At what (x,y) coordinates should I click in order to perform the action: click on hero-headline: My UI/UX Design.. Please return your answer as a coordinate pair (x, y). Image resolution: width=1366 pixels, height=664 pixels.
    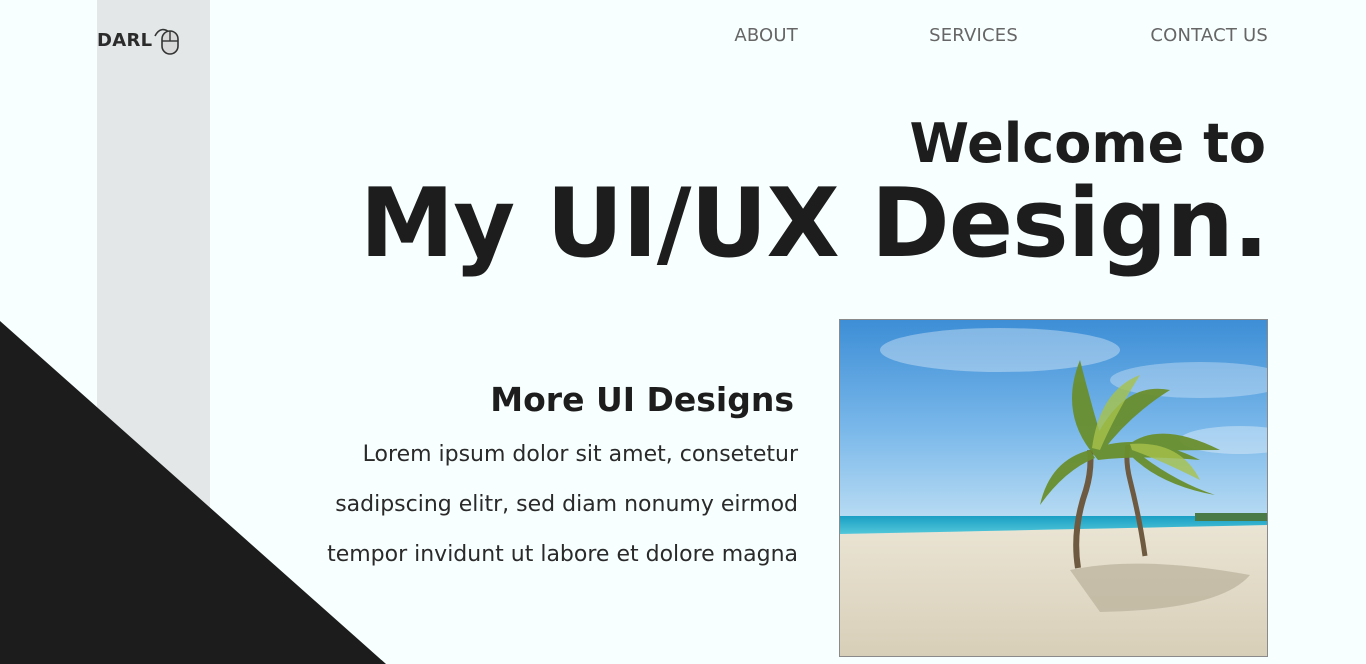
    Looking at the image, I should click on (814, 224).